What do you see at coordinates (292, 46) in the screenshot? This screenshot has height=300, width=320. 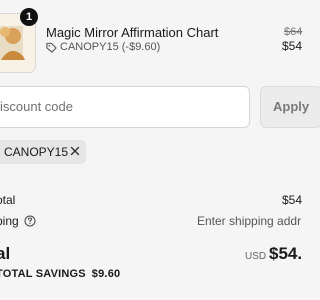 I see `sale-price: $54` at bounding box center [292, 46].